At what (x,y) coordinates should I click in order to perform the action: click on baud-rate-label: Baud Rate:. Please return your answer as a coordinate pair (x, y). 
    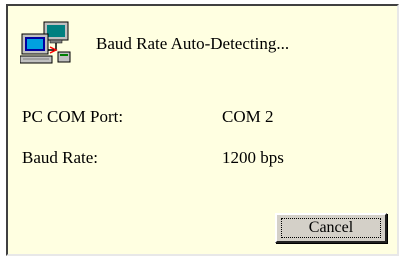
    Looking at the image, I should click on (60, 157).